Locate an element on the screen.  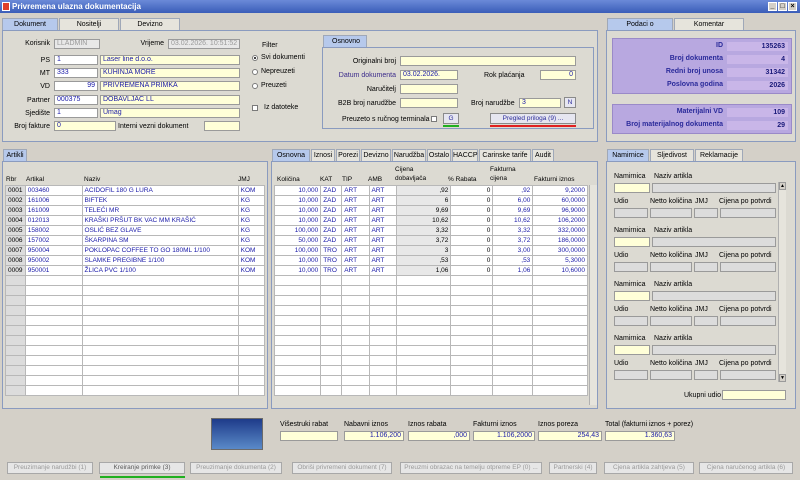
rbr-cell is located at coordinates (15, 370).